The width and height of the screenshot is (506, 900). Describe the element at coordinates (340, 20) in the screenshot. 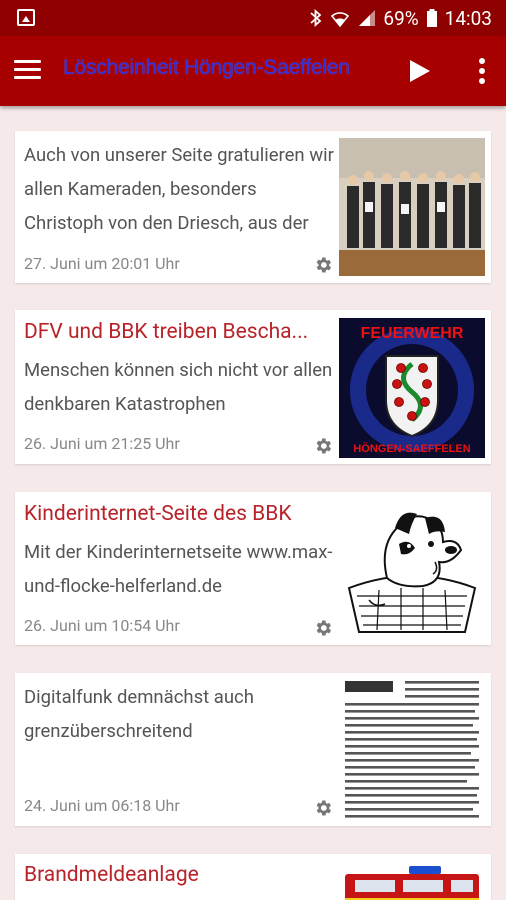

I see `wifi-icon` at that location.